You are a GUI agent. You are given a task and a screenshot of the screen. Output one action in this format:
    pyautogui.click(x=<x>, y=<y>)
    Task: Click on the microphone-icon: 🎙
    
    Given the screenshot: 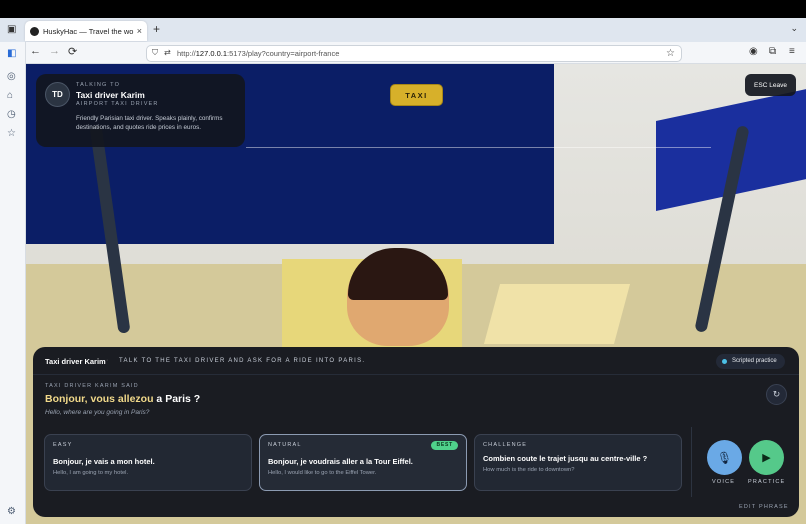 What is the action you would take?
    pyautogui.click(x=724, y=457)
    